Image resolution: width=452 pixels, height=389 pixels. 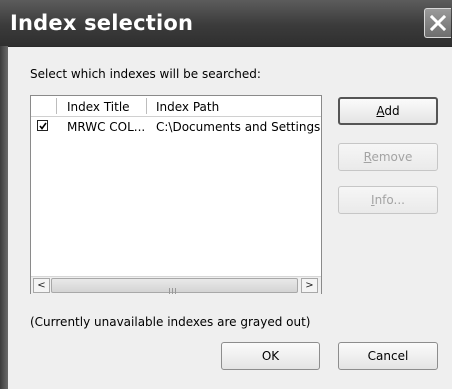 I want to click on column-header-index-path: Index Path, so click(x=187, y=107).